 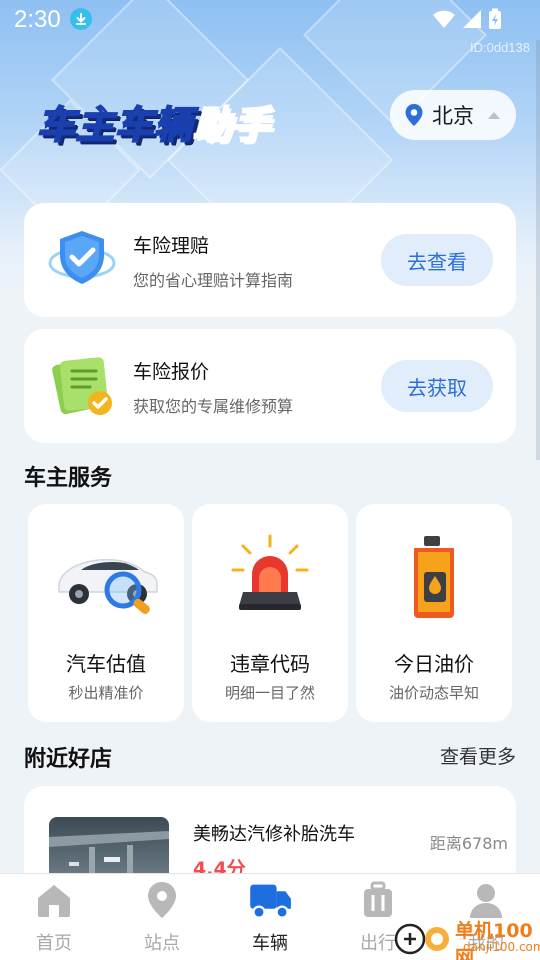 What do you see at coordinates (466, 937) in the screenshot?
I see `watermark: 单机100网 danji100.com` at bounding box center [466, 937].